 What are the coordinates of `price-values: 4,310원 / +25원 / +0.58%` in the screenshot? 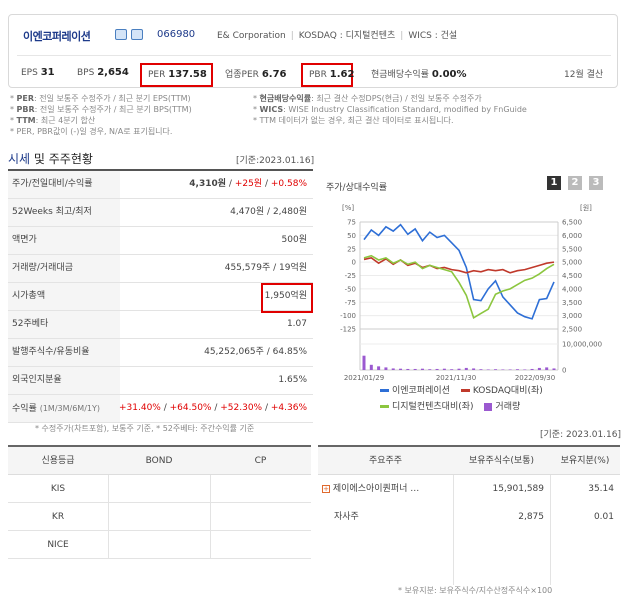 It's located at (248, 184).